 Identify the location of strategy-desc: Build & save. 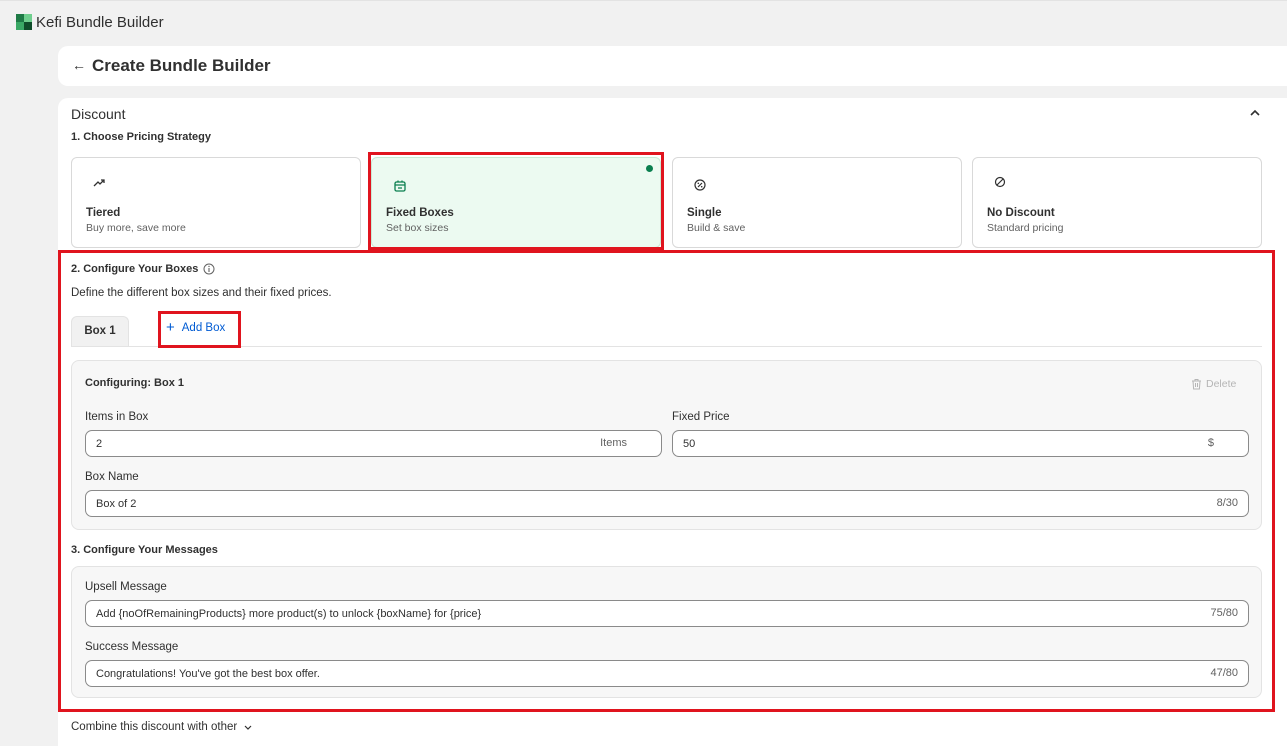
(716, 228).